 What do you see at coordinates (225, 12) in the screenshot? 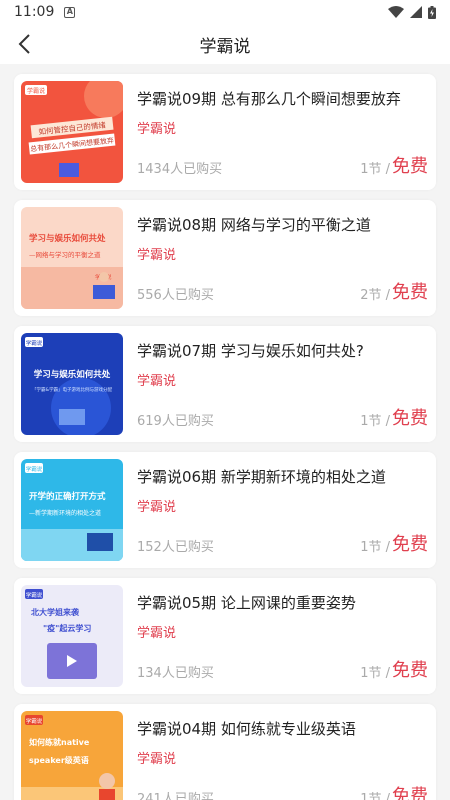
I see `status-bar: 11:09 A` at bounding box center [225, 12].